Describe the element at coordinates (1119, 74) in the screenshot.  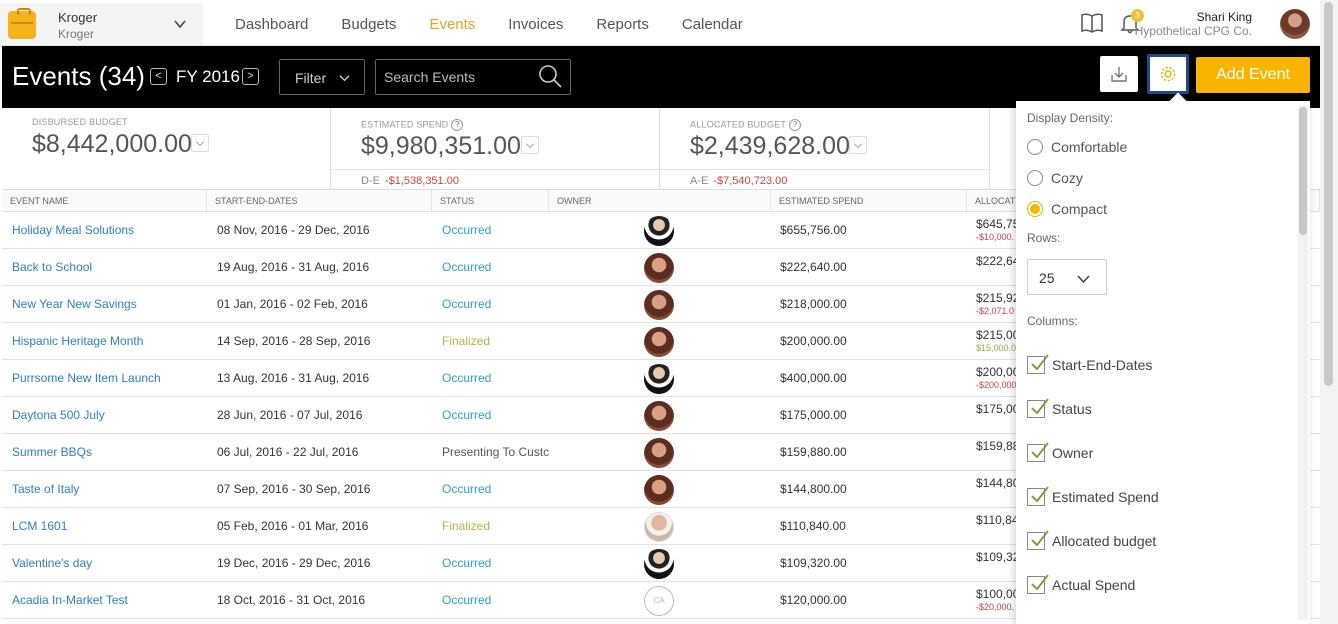
I see `download-button` at that location.